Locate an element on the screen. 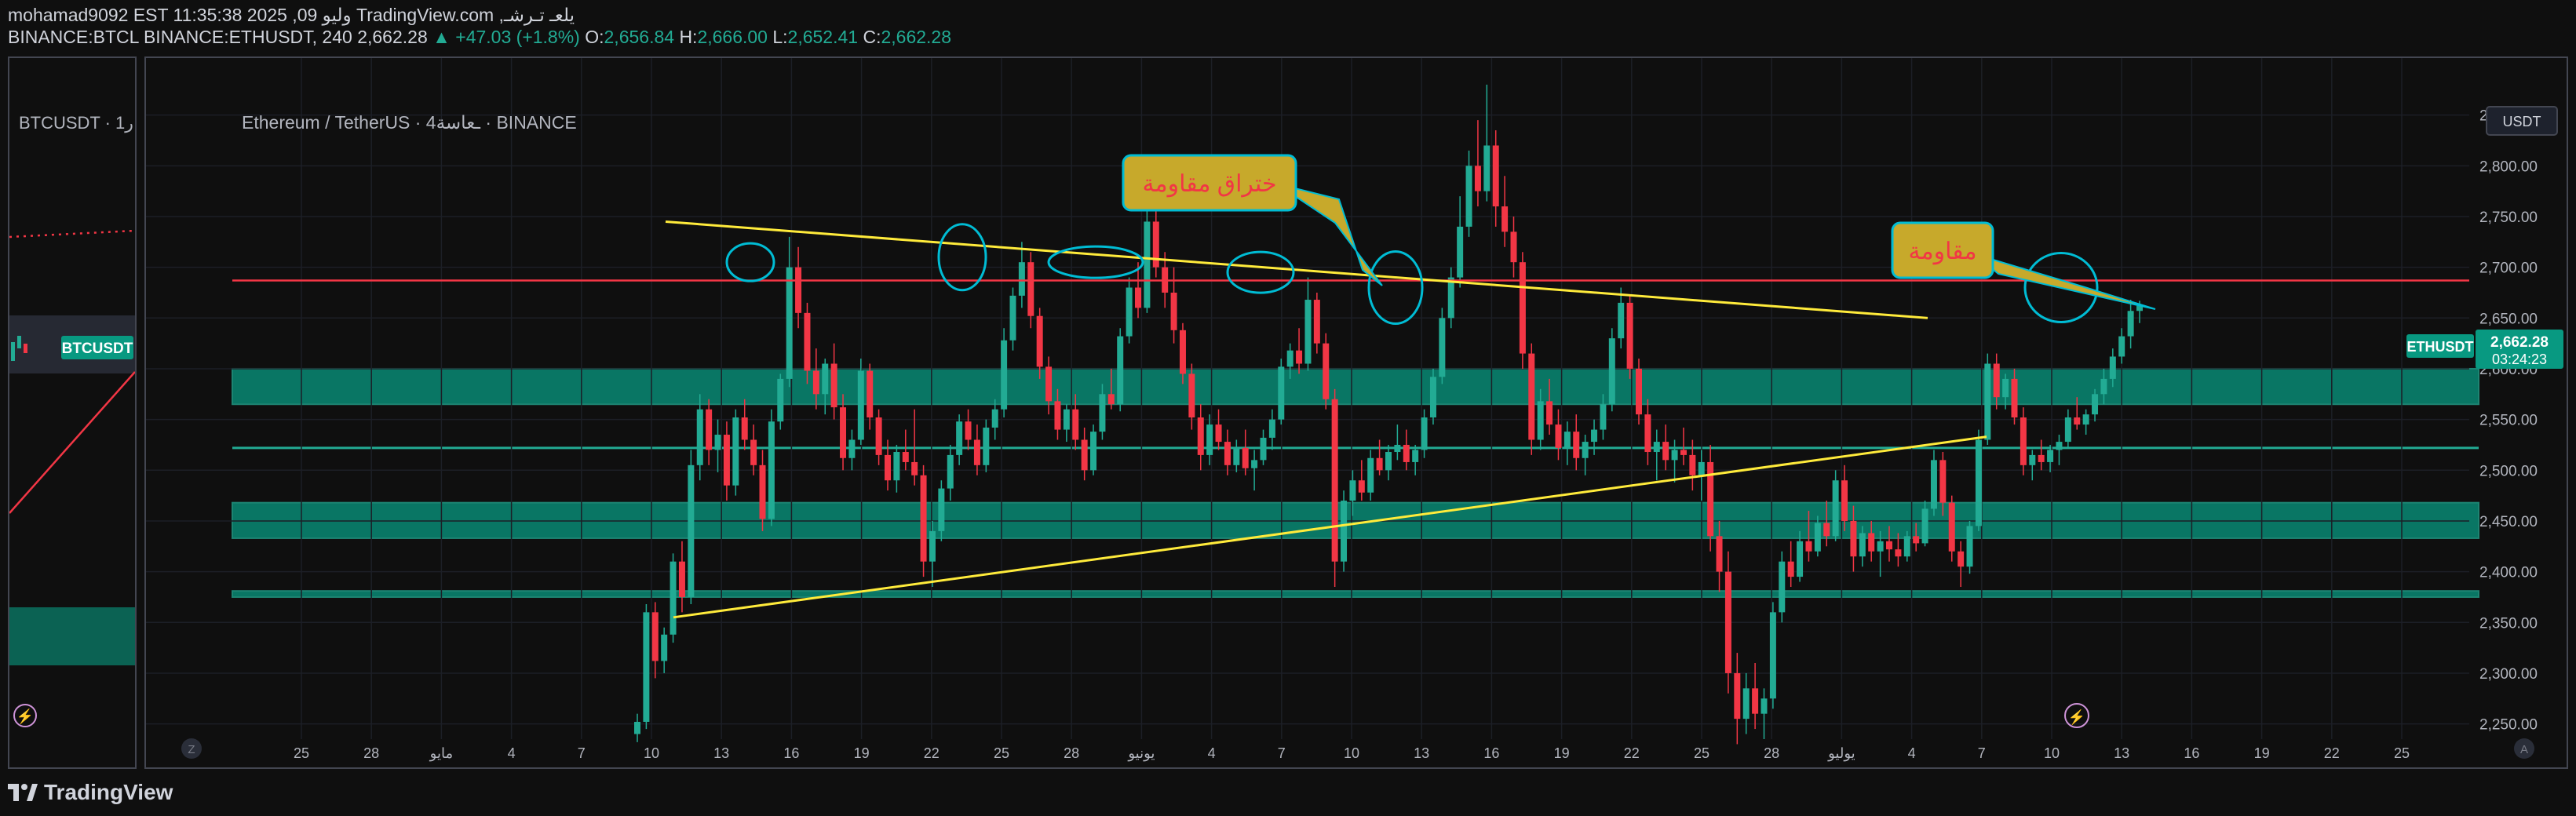 This screenshot has width=2576, height=816. auto-scale-button-label: A is located at coordinates (2524, 749).